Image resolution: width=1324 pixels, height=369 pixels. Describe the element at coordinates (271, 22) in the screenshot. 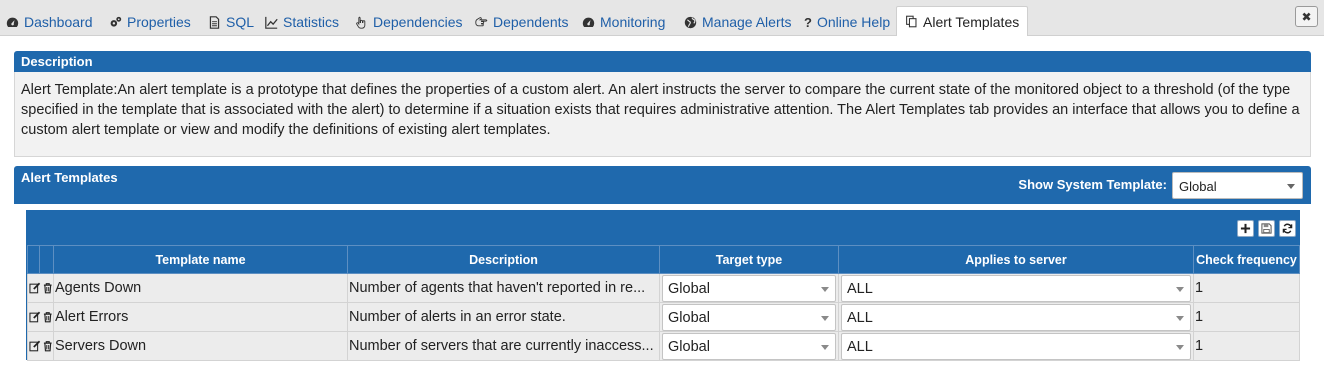

I see `line-chart-icon` at that location.